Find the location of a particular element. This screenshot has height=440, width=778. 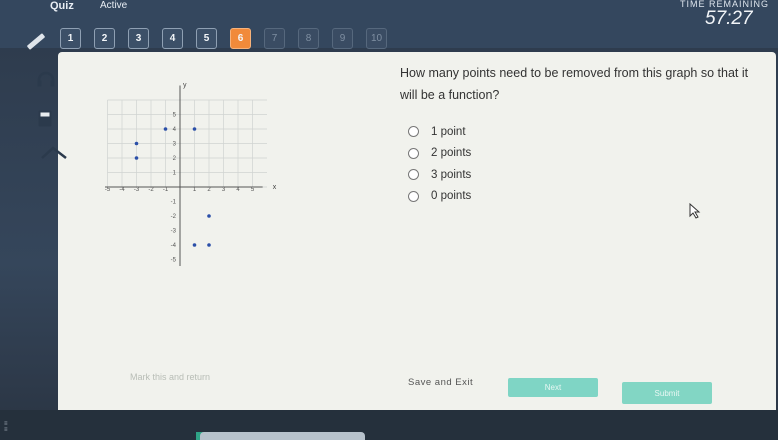

quiz-title: Quiz is located at coordinates (62, 6).